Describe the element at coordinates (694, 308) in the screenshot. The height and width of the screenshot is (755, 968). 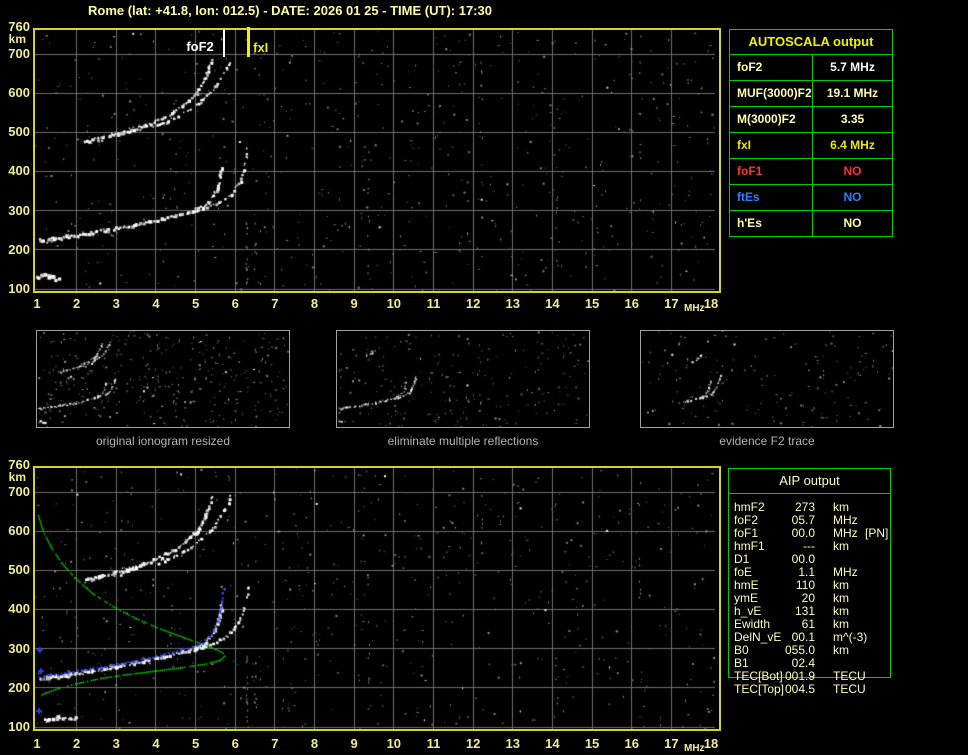
I see `top-plot-x-unit: MHz` at that location.